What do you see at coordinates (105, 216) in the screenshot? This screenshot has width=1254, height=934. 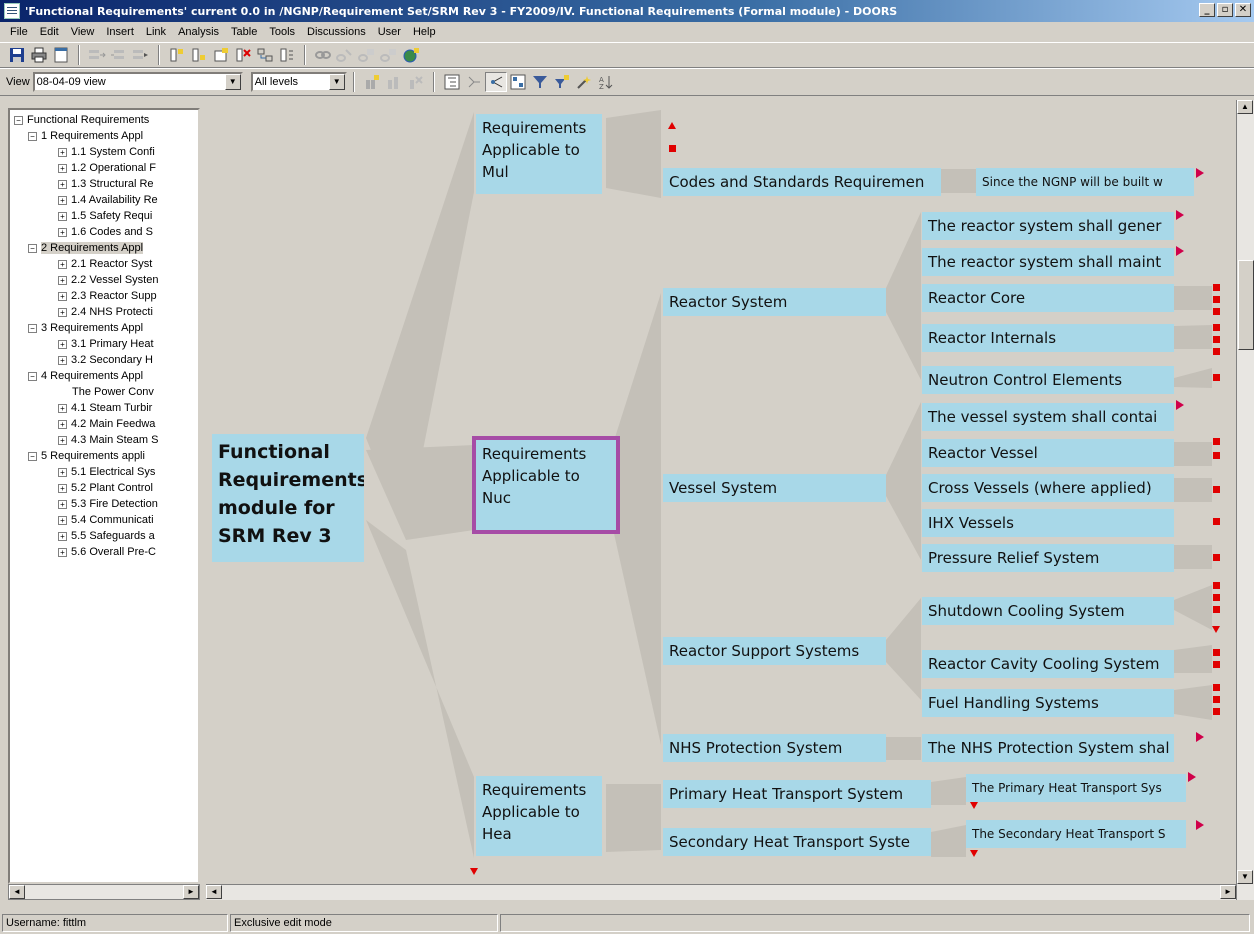 I see `tree-item: + 1.5 Safety Requi` at bounding box center [105, 216].